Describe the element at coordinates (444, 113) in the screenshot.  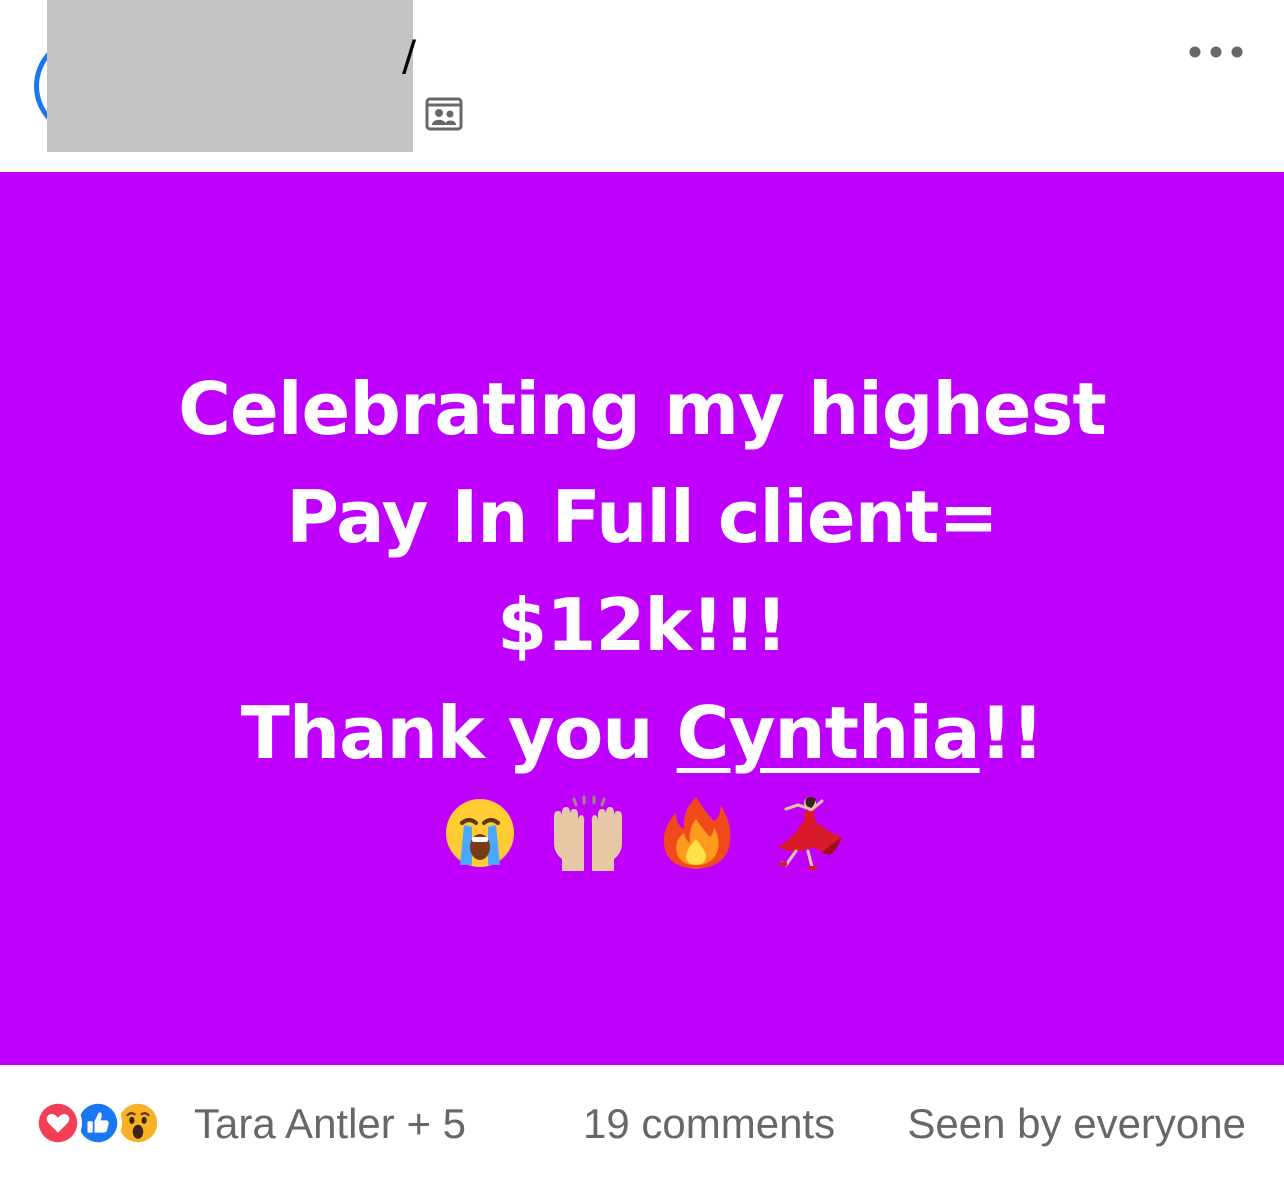
I see `group-icon` at that location.